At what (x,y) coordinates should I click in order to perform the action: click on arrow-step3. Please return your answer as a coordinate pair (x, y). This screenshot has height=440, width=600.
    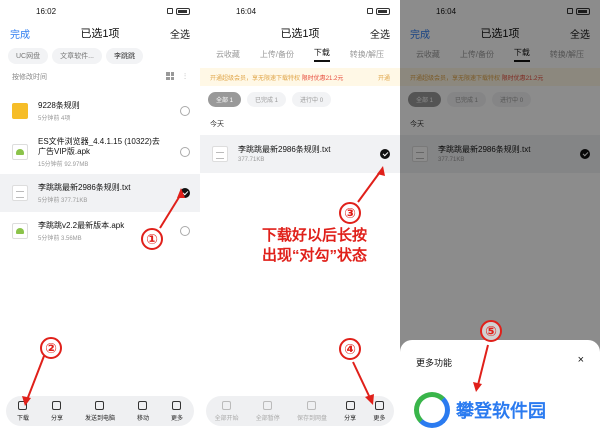
    Looking at the image, I should click on (369, 187).